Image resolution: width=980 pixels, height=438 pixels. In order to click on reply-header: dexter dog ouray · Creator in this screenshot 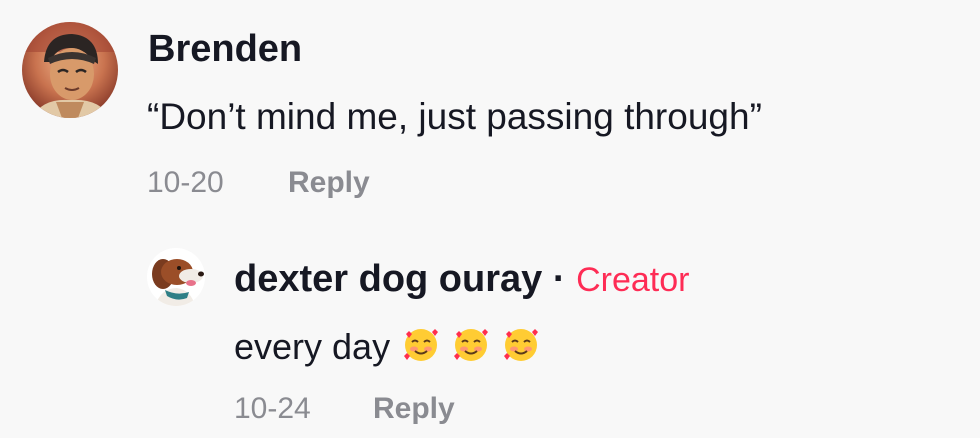, I will do `click(461, 279)`.